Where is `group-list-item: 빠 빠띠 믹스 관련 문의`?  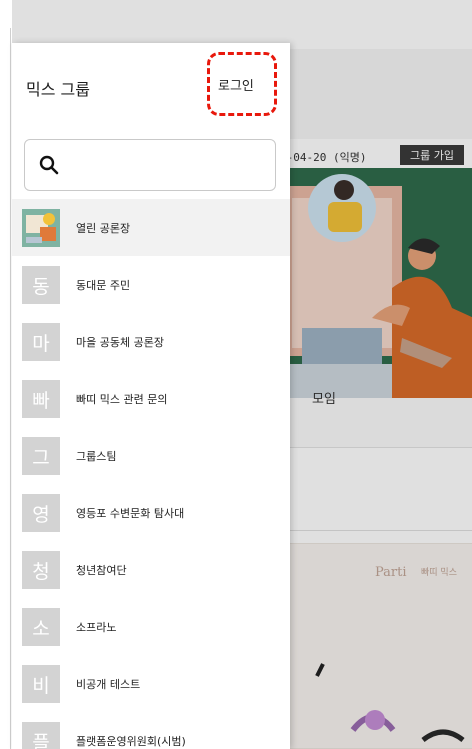
group-list-item: 빠 빠띠 믹스 관련 문의 is located at coordinates (151, 398).